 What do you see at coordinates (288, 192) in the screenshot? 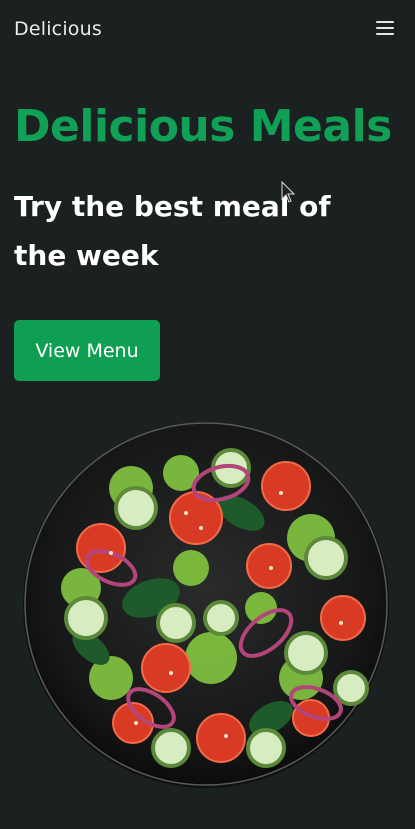
I see `mouse-pointer-icon` at bounding box center [288, 192].